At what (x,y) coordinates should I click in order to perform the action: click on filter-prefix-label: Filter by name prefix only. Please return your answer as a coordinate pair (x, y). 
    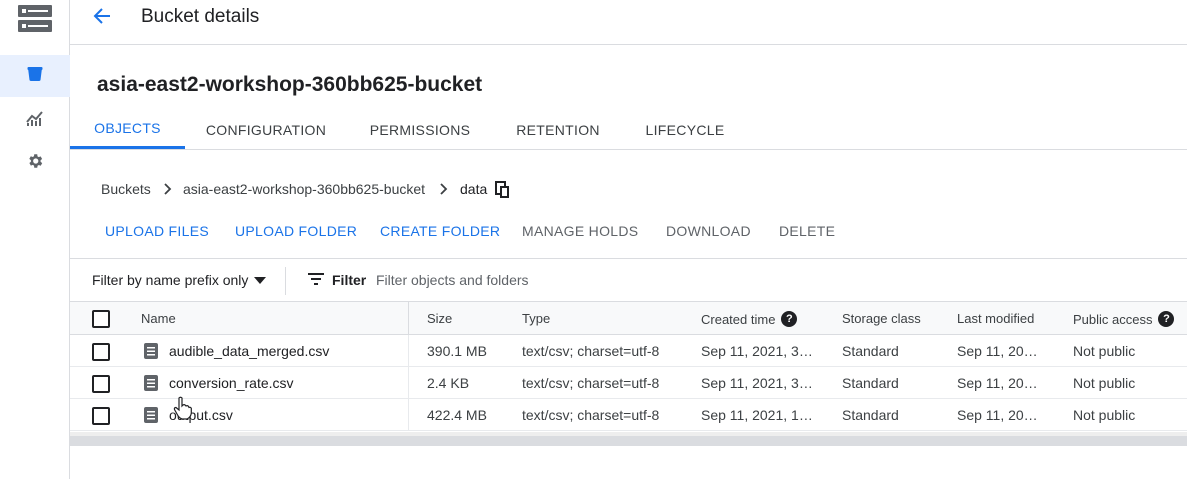
    Looking at the image, I should click on (170, 280).